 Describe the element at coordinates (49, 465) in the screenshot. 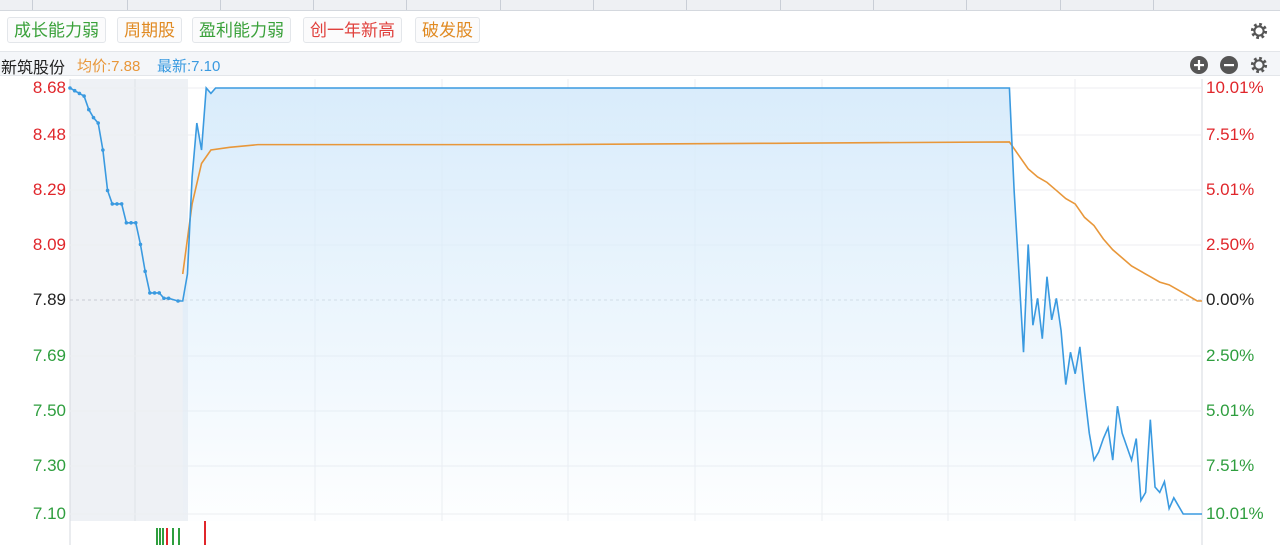

I see `y-tick-left: 7.30` at that location.